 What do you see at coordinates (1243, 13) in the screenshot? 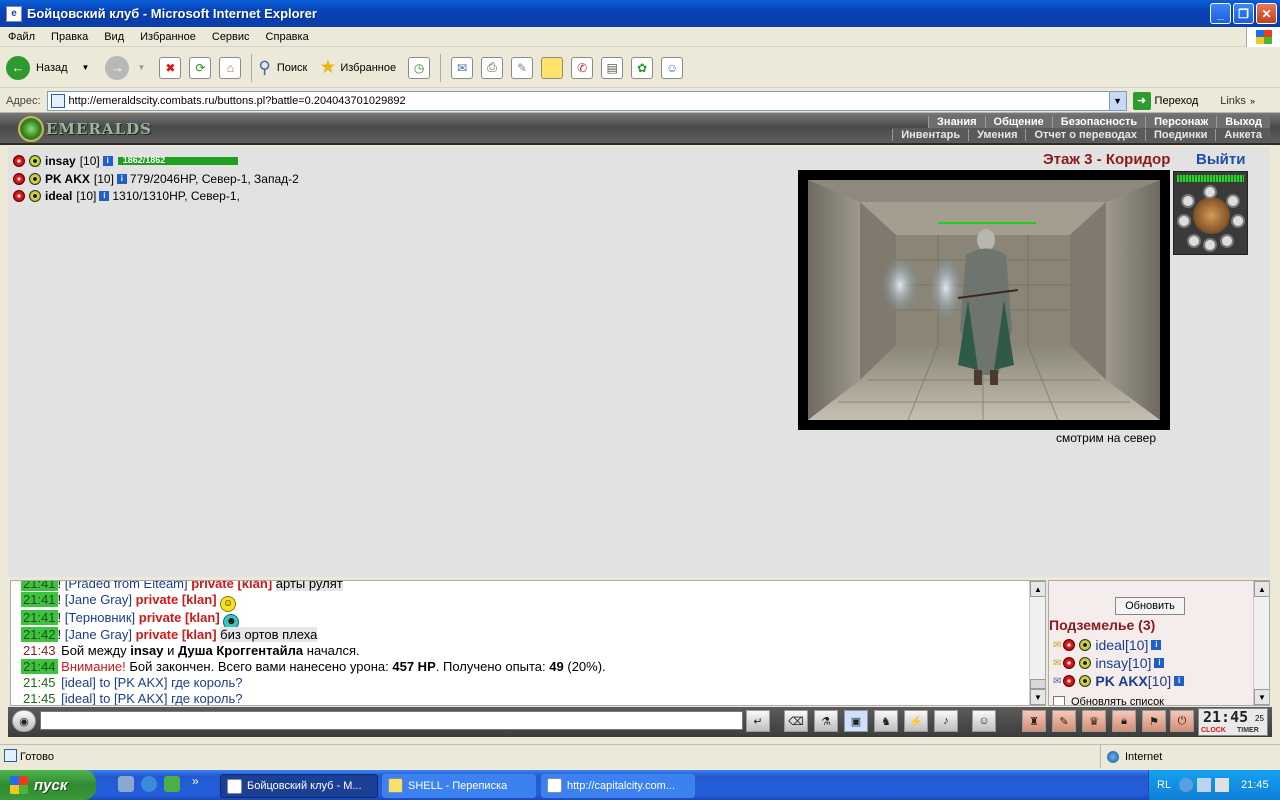
I see `maximize-button: ❐` at bounding box center [1243, 13].